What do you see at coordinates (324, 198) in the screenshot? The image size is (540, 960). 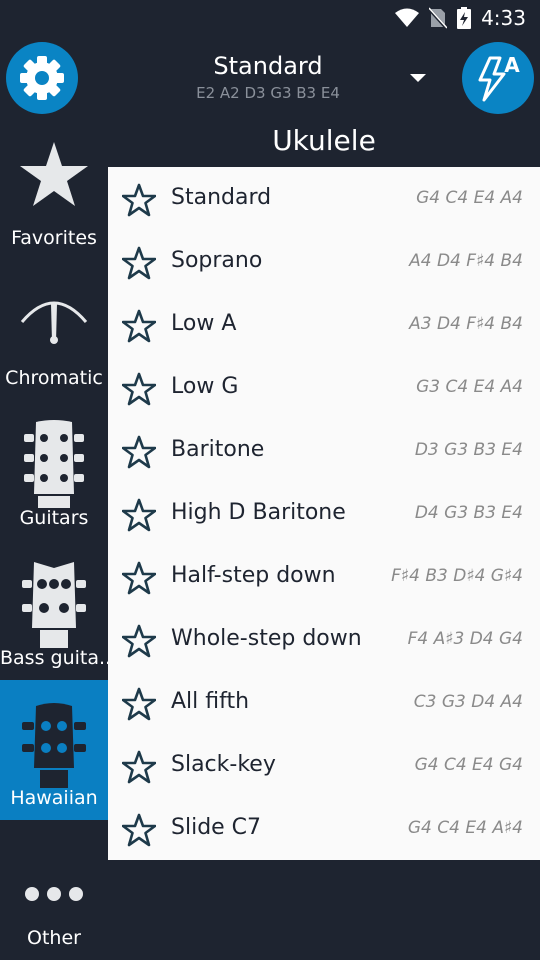 I see `tuning-row: Standard G4 C4 E4 A4` at bounding box center [324, 198].